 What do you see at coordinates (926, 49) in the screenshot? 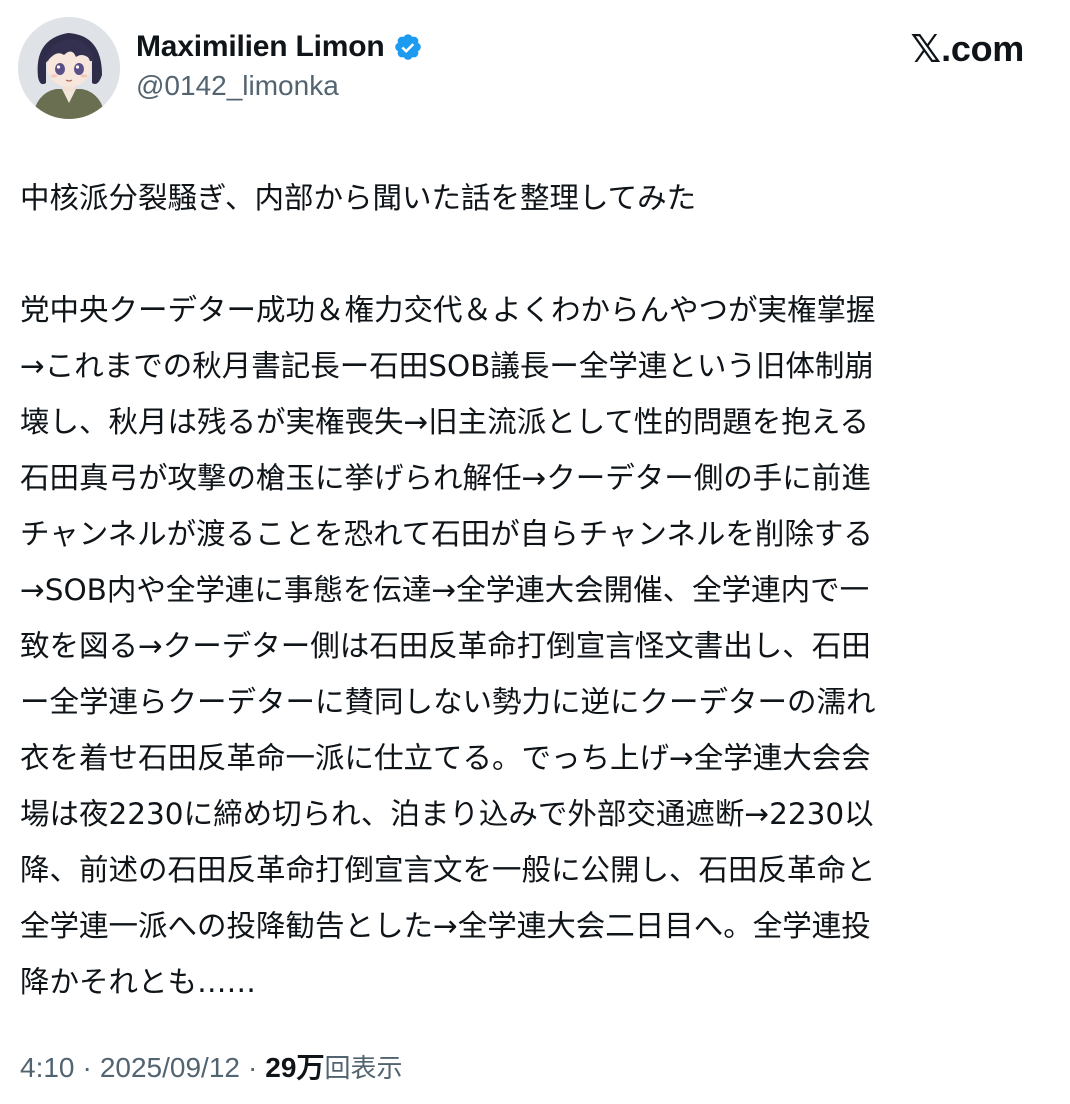
I see `x-logo-icon: 𝕏` at bounding box center [926, 49].